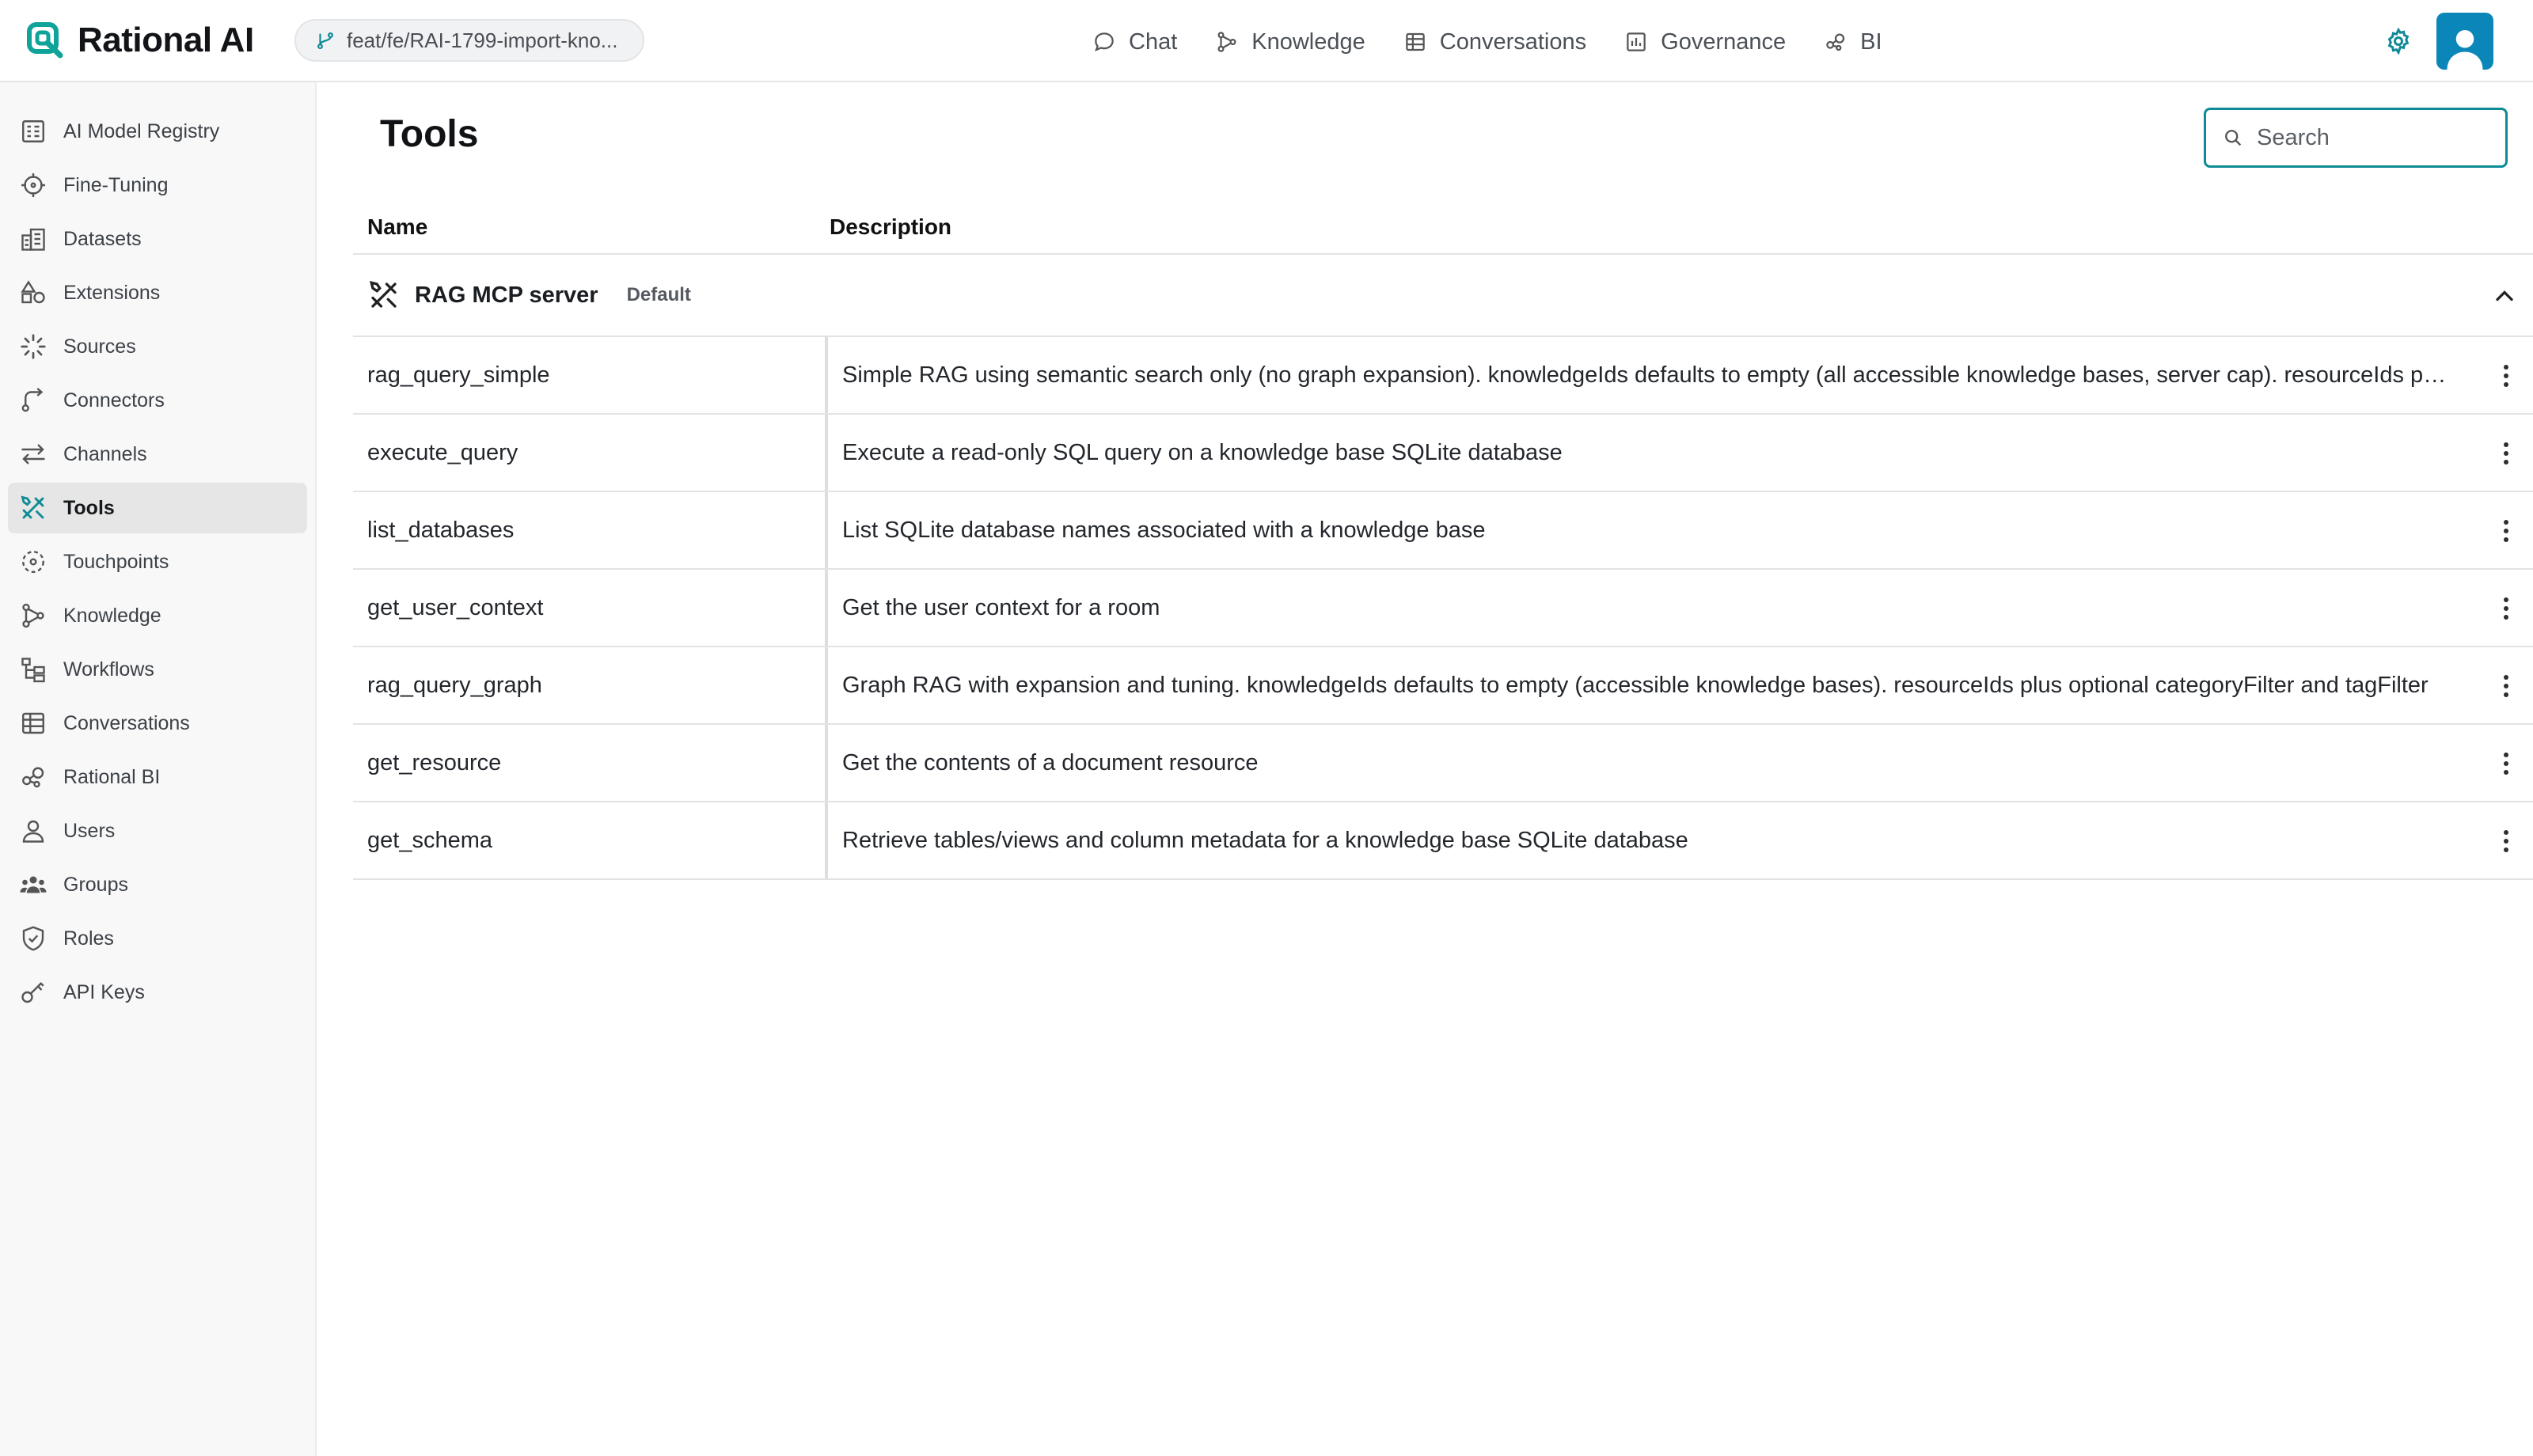 This screenshot has width=2533, height=1456. I want to click on registry-icon, so click(33, 131).